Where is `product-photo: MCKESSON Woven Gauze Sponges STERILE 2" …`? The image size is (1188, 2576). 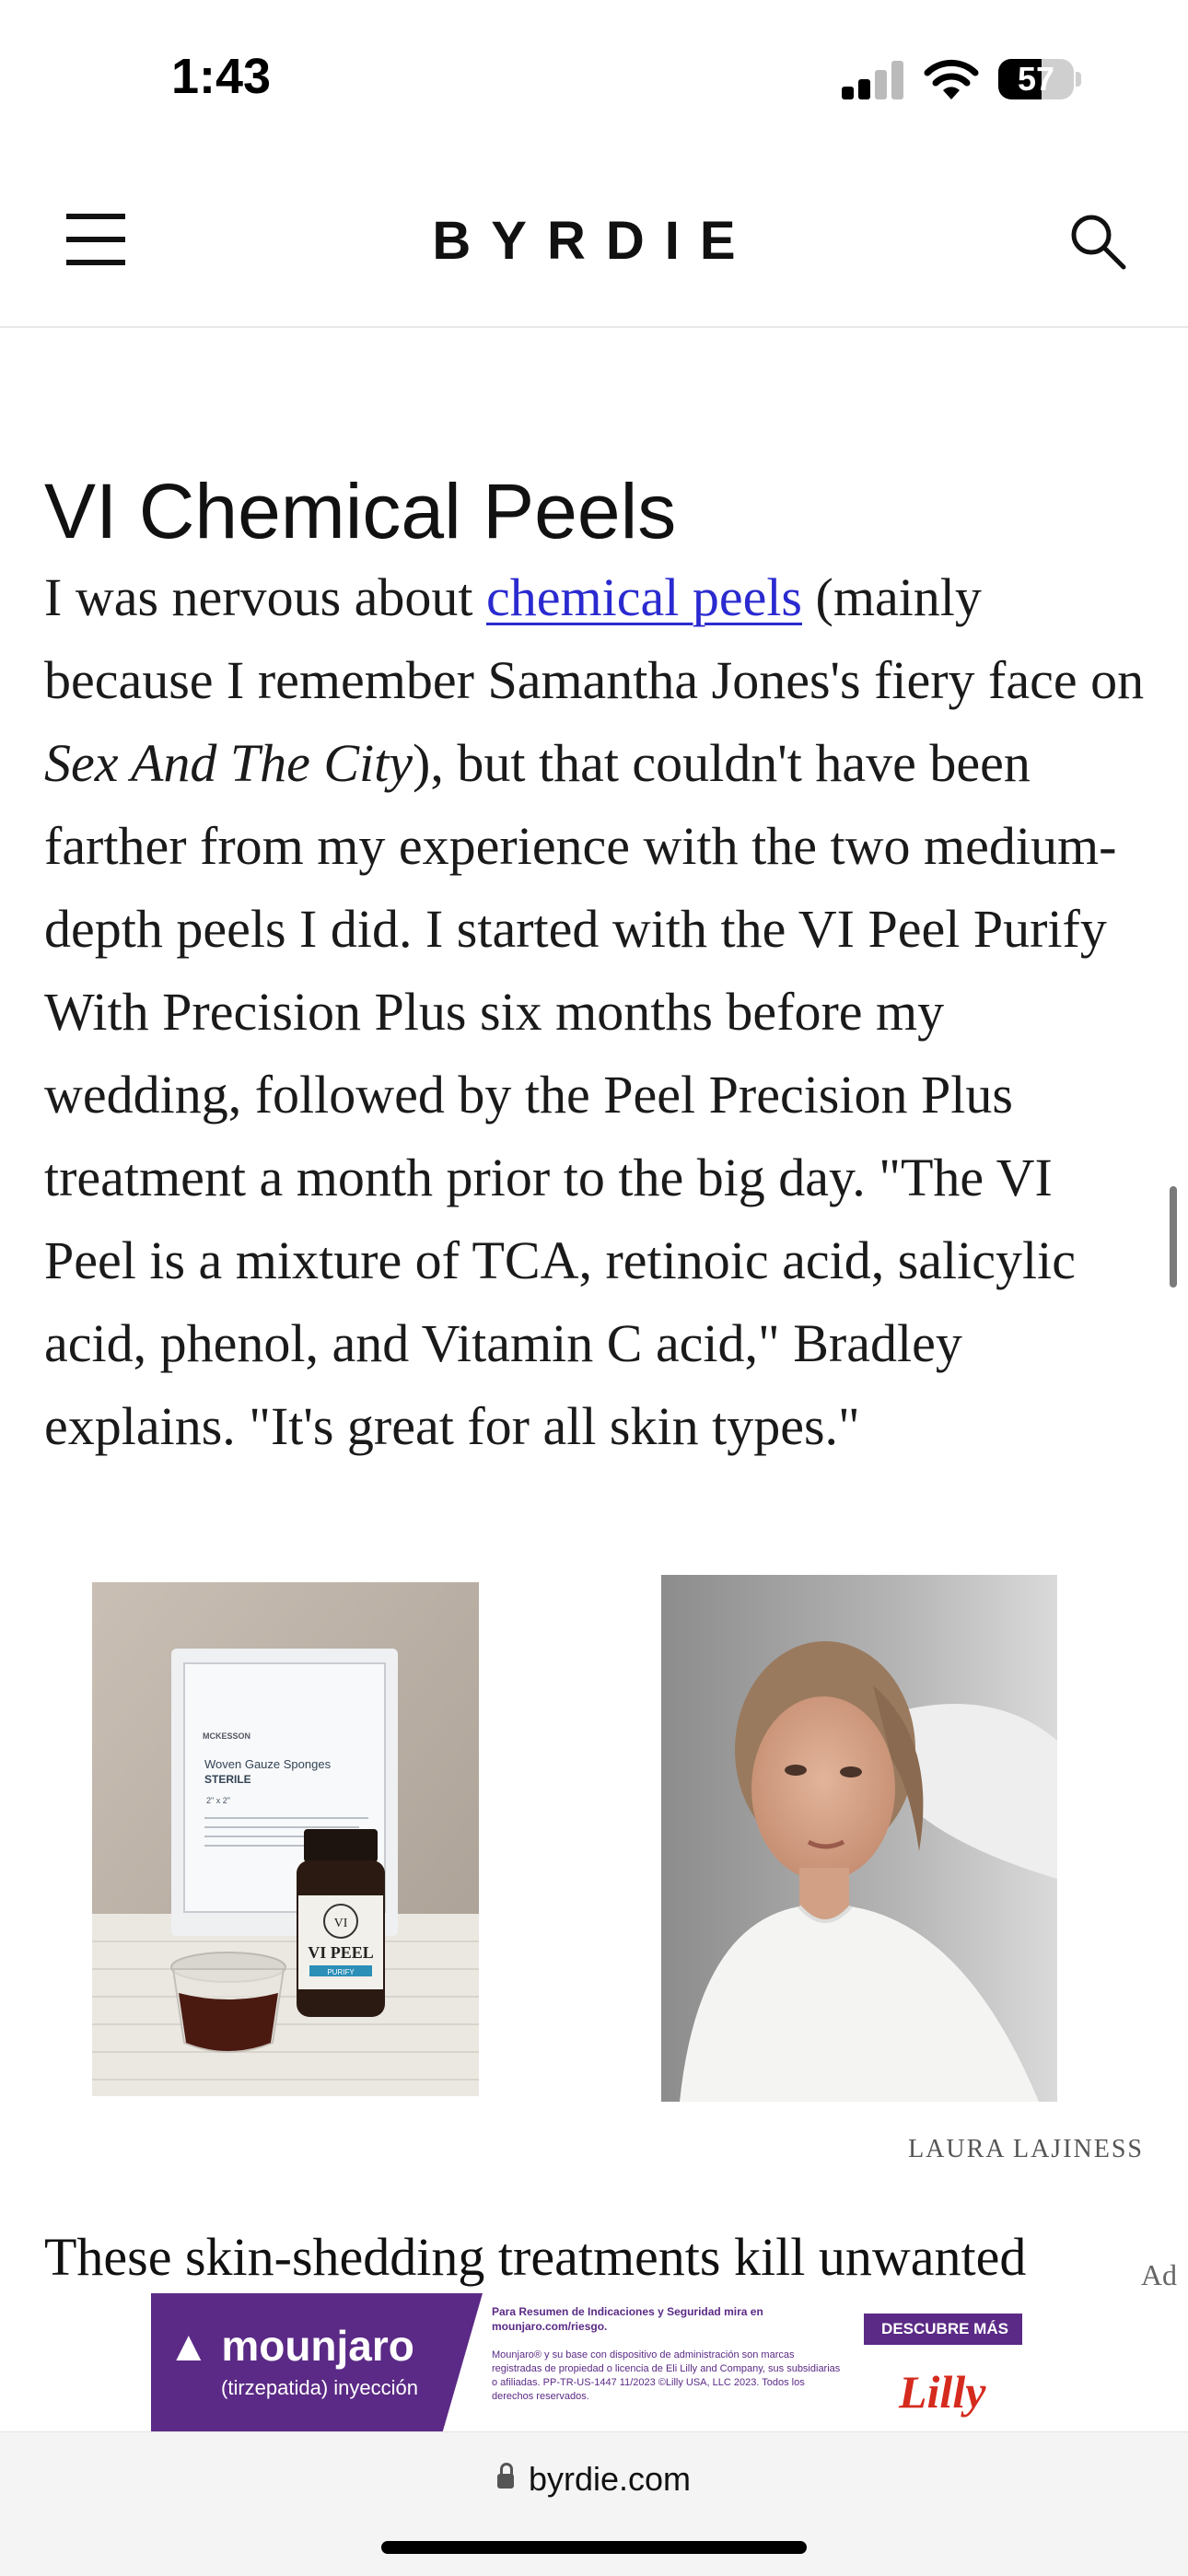
product-photo: MCKESSON Woven Gauze Sponges STERILE 2" … is located at coordinates (285, 1839).